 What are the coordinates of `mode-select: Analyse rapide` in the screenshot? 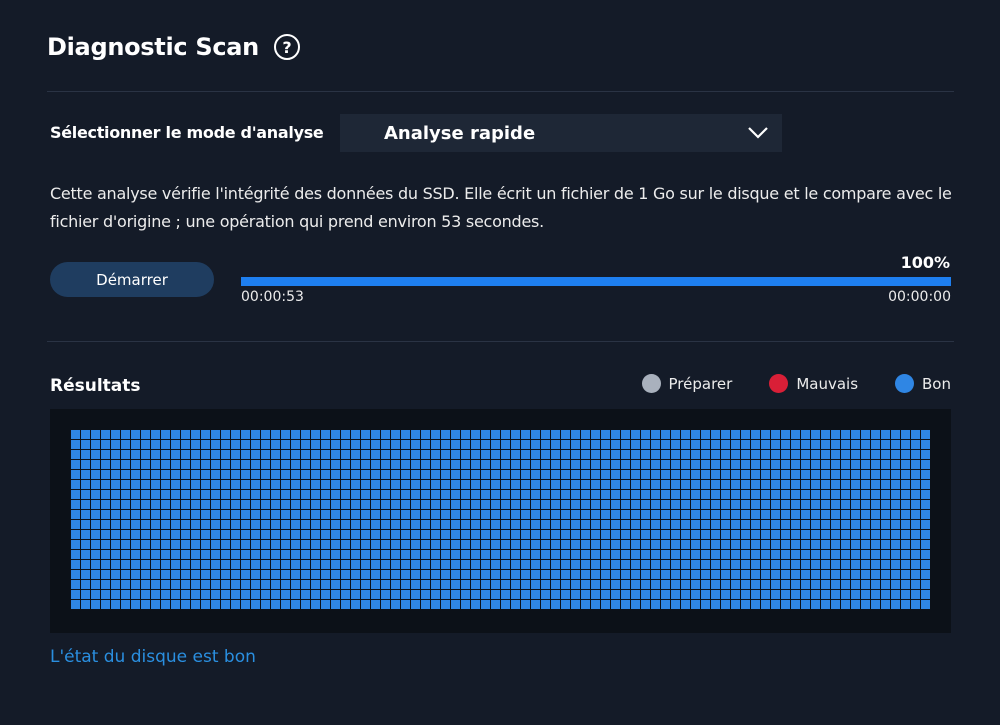 It's located at (561, 133).